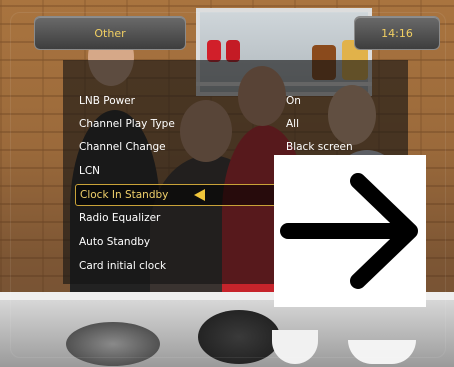  I want to click on menu-title-bar: Other, so click(110, 33).